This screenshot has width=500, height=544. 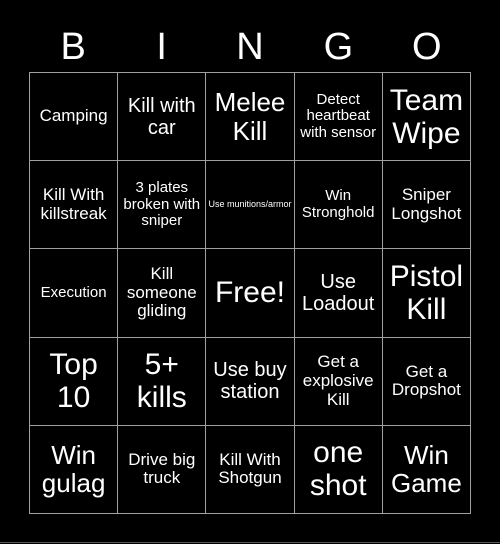 What do you see at coordinates (426, 117) in the screenshot?
I see `bingo-cell: Team Wipe` at bounding box center [426, 117].